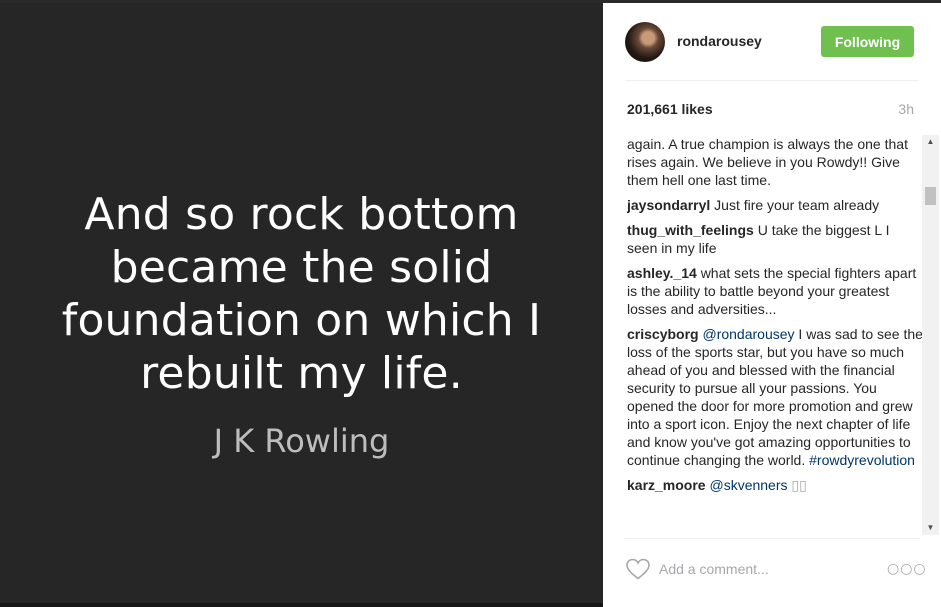  Describe the element at coordinates (301, 373) in the screenshot. I see `quote-line: rebuilt my life.` at that location.